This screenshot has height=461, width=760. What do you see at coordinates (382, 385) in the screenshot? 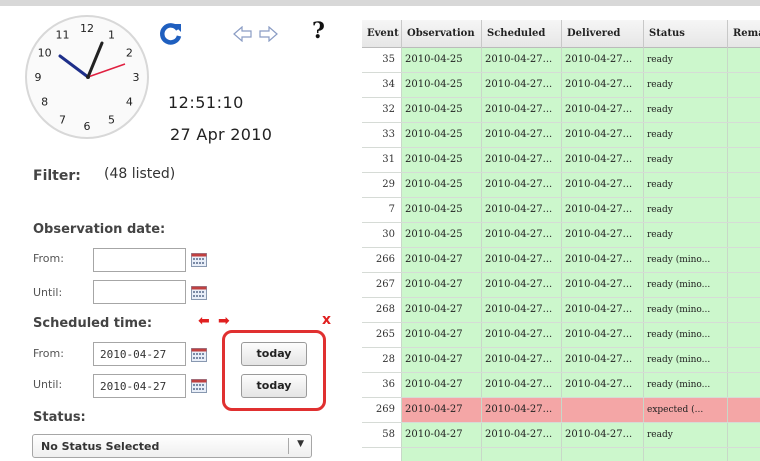
I see `cell-event: 36` at bounding box center [382, 385].